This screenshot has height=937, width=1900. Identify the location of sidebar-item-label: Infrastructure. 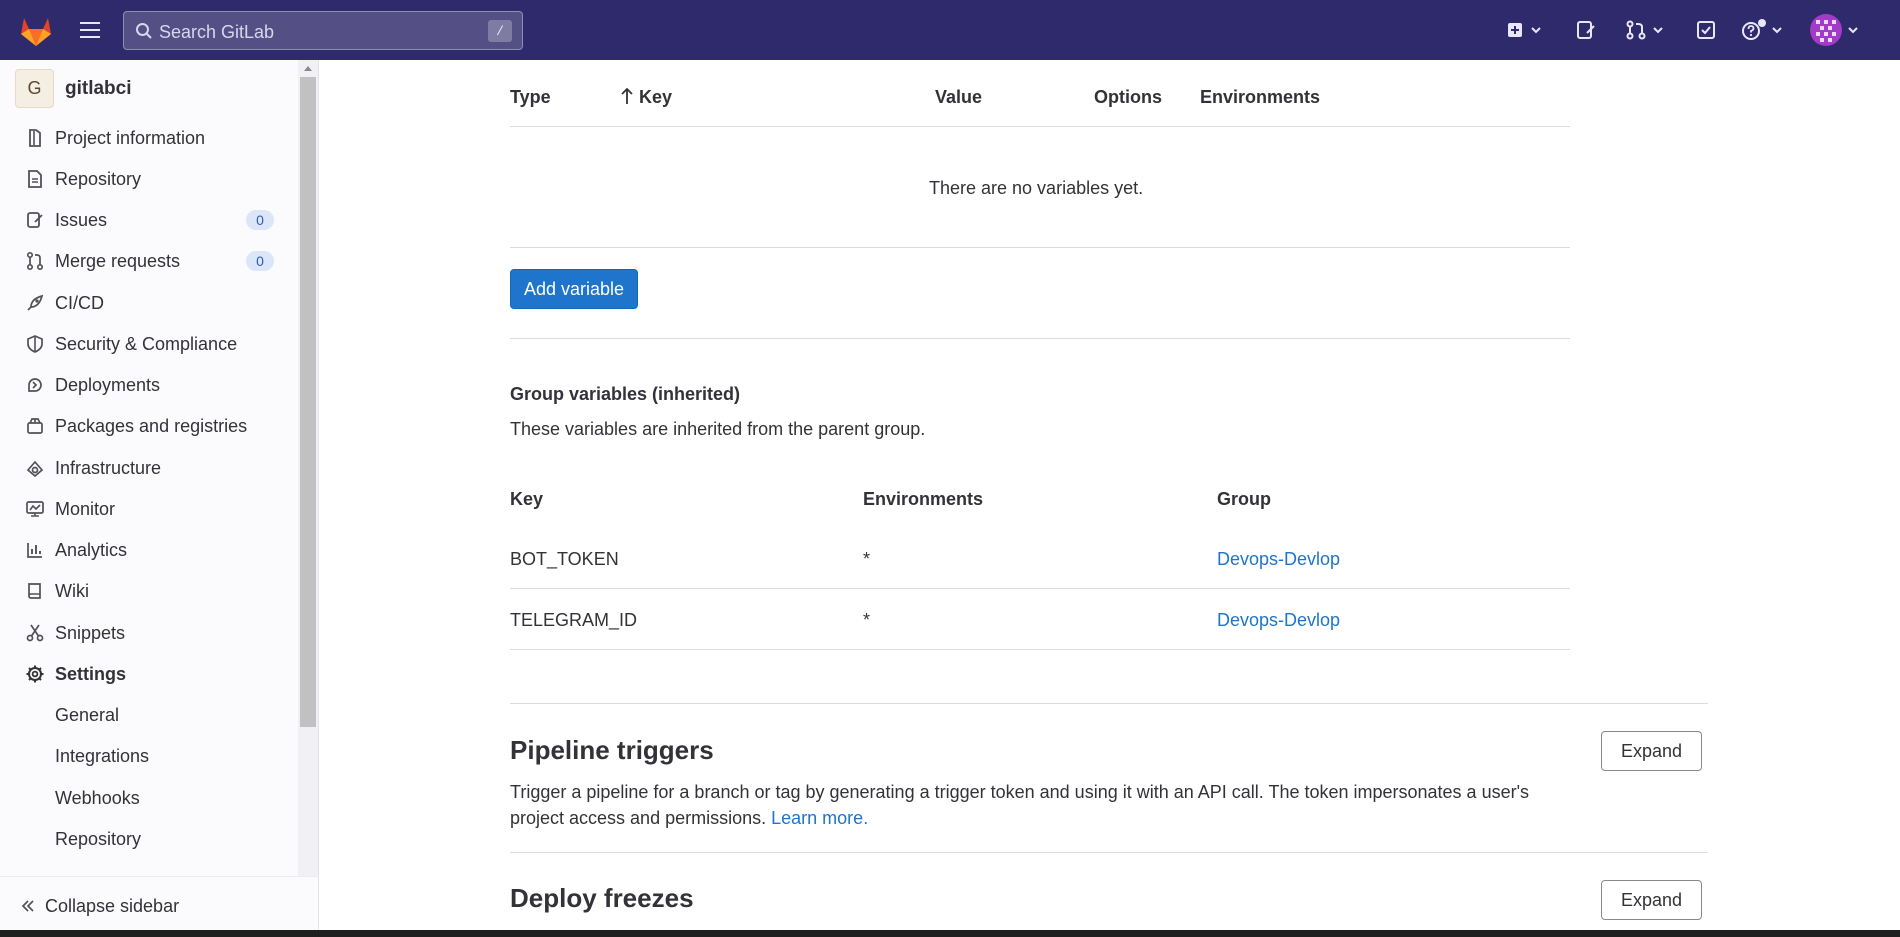
(108, 467).